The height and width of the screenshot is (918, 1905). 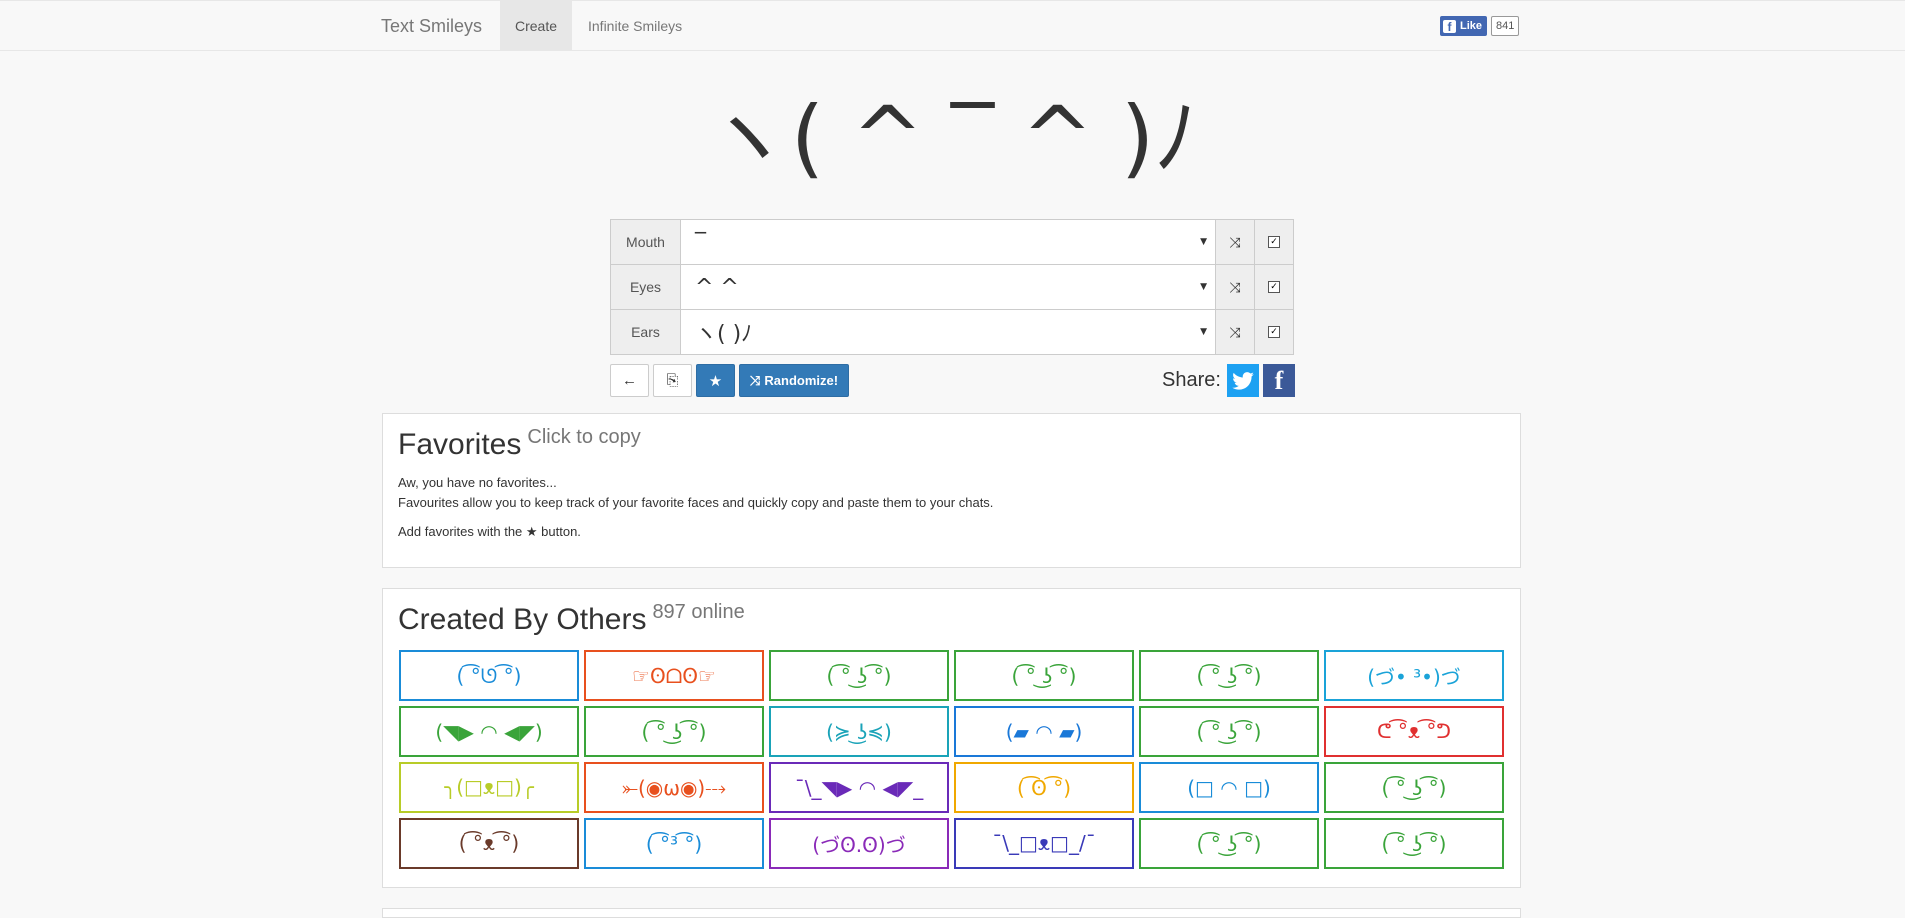 I want to click on mouth-row: Mouth ‾ ▼ ⤨ ✓, so click(x=952, y=242).